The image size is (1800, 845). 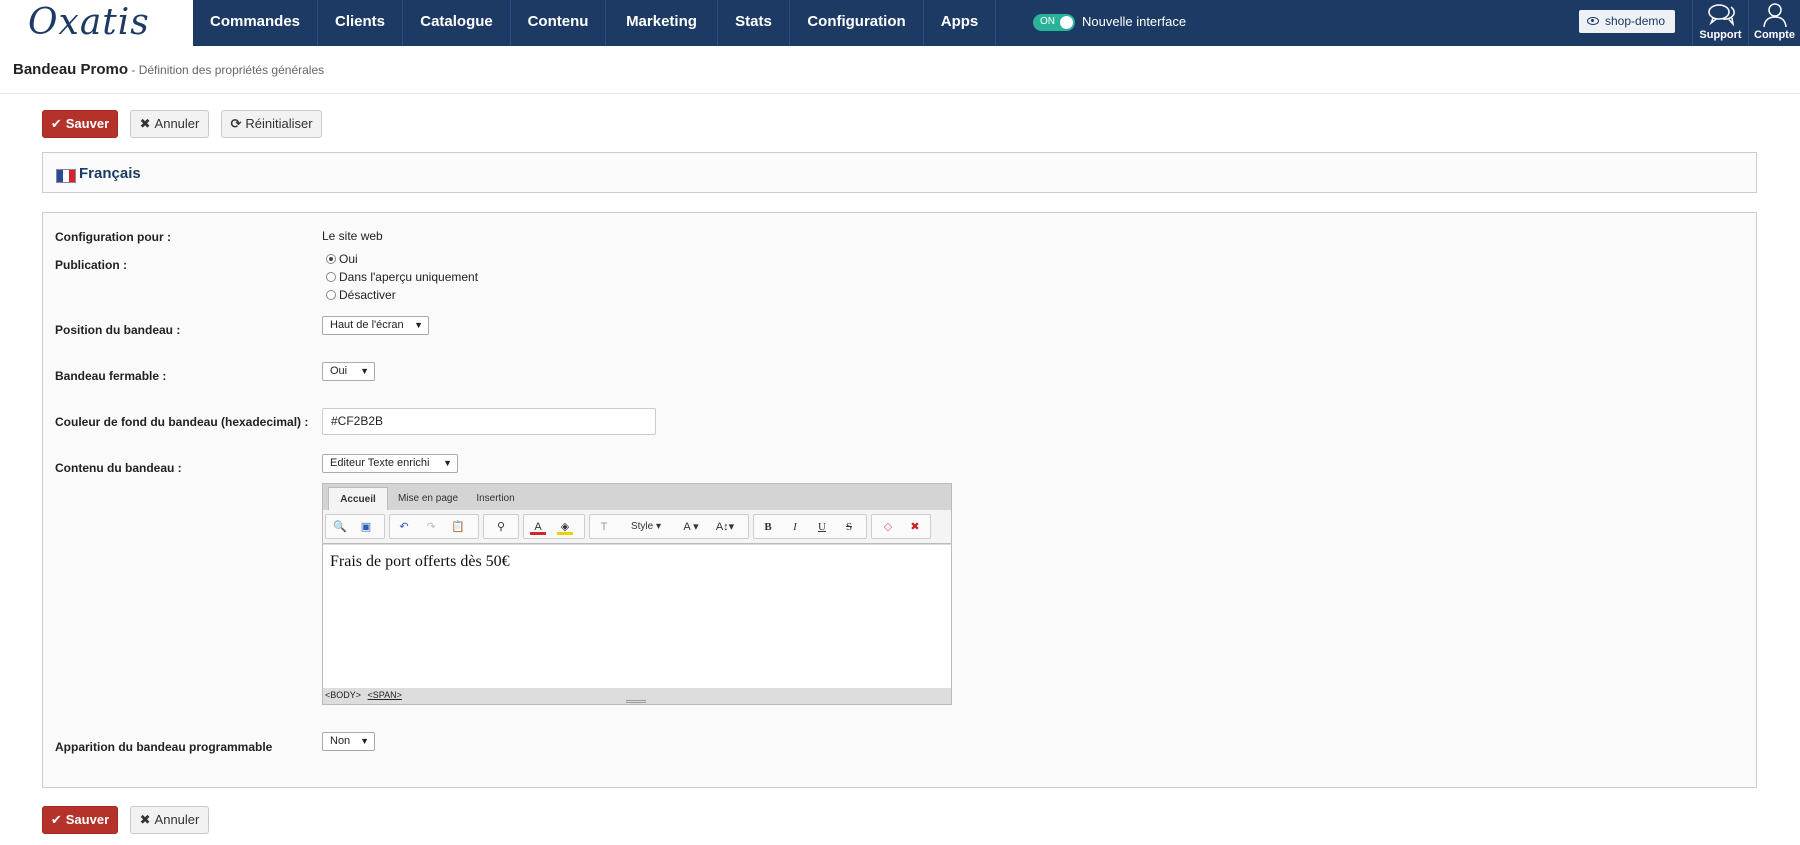 What do you see at coordinates (1774, 35) in the screenshot?
I see `account-label: Compte` at bounding box center [1774, 35].